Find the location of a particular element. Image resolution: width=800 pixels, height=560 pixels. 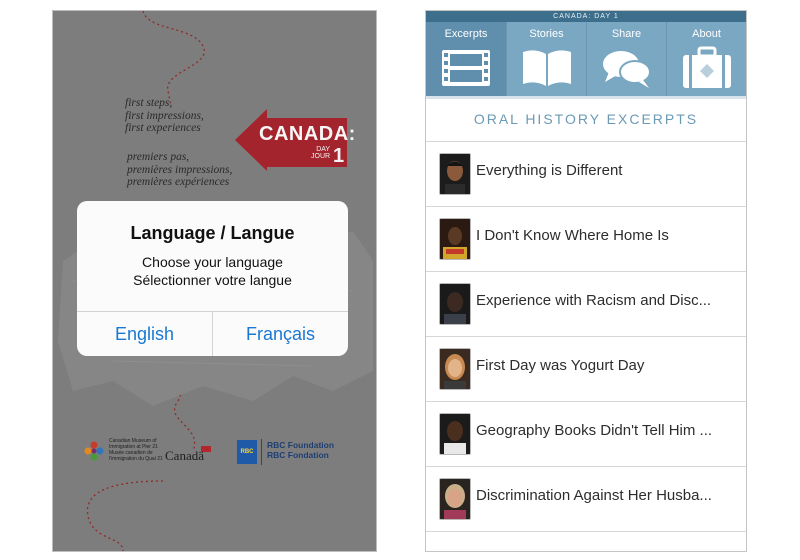

list-item: Everything is Different is located at coordinates (586, 174).